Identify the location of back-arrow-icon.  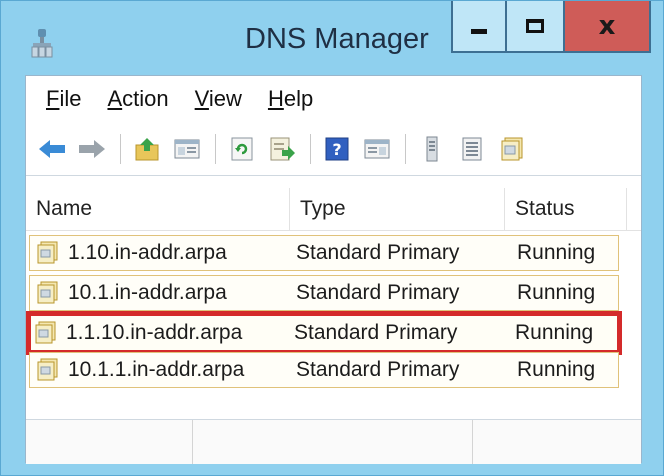
(52, 148).